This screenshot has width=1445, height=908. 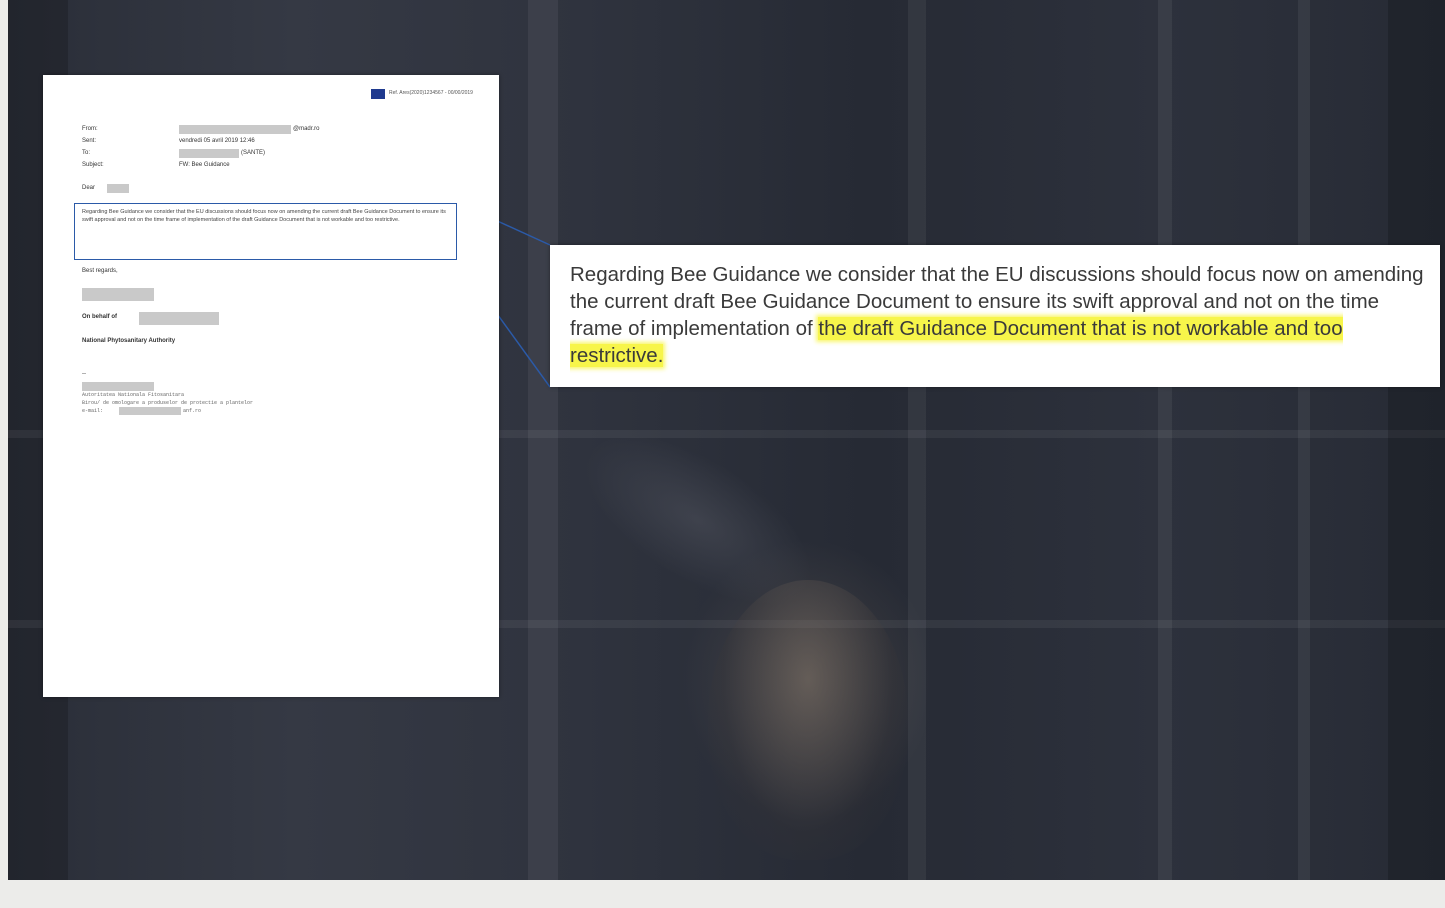 What do you see at coordinates (90, 129) in the screenshot?
I see `from-label: From:` at bounding box center [90, 129].